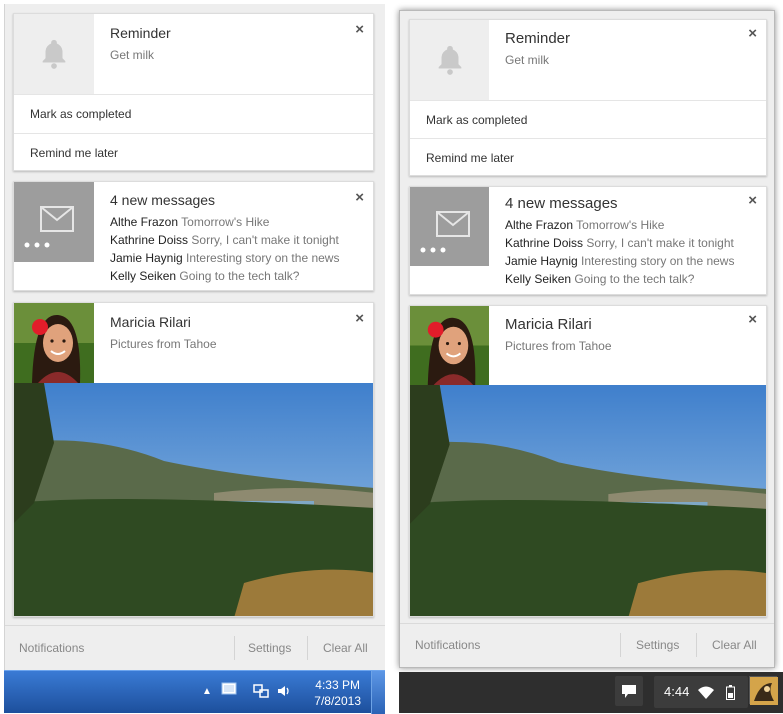 The height and width of the screenshot is (714, 783). I want to click on clock-date: 7/8/2013, so click(337, 701).